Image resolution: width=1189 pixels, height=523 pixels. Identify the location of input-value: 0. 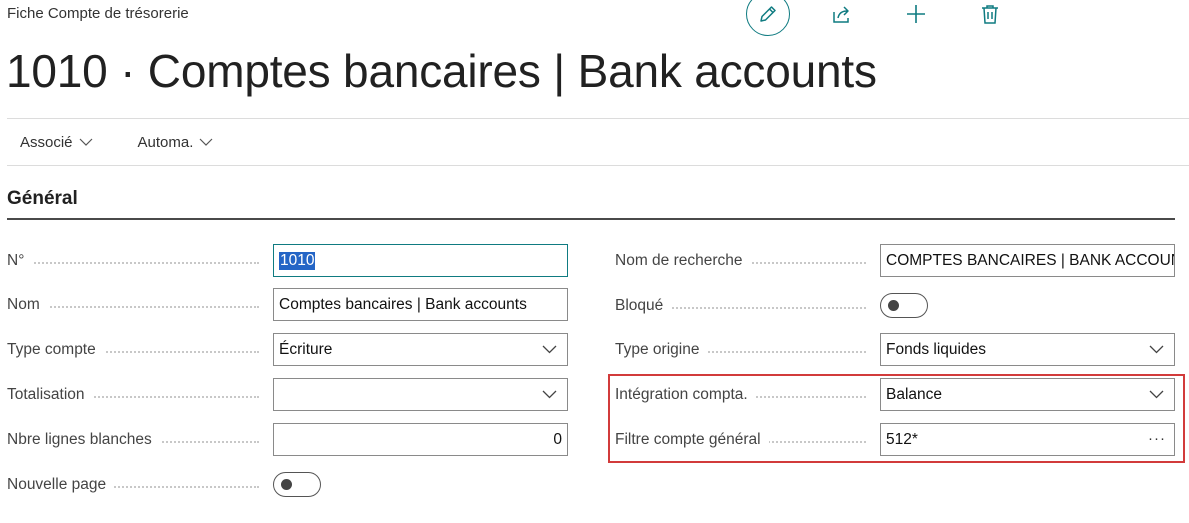
(557, 439).